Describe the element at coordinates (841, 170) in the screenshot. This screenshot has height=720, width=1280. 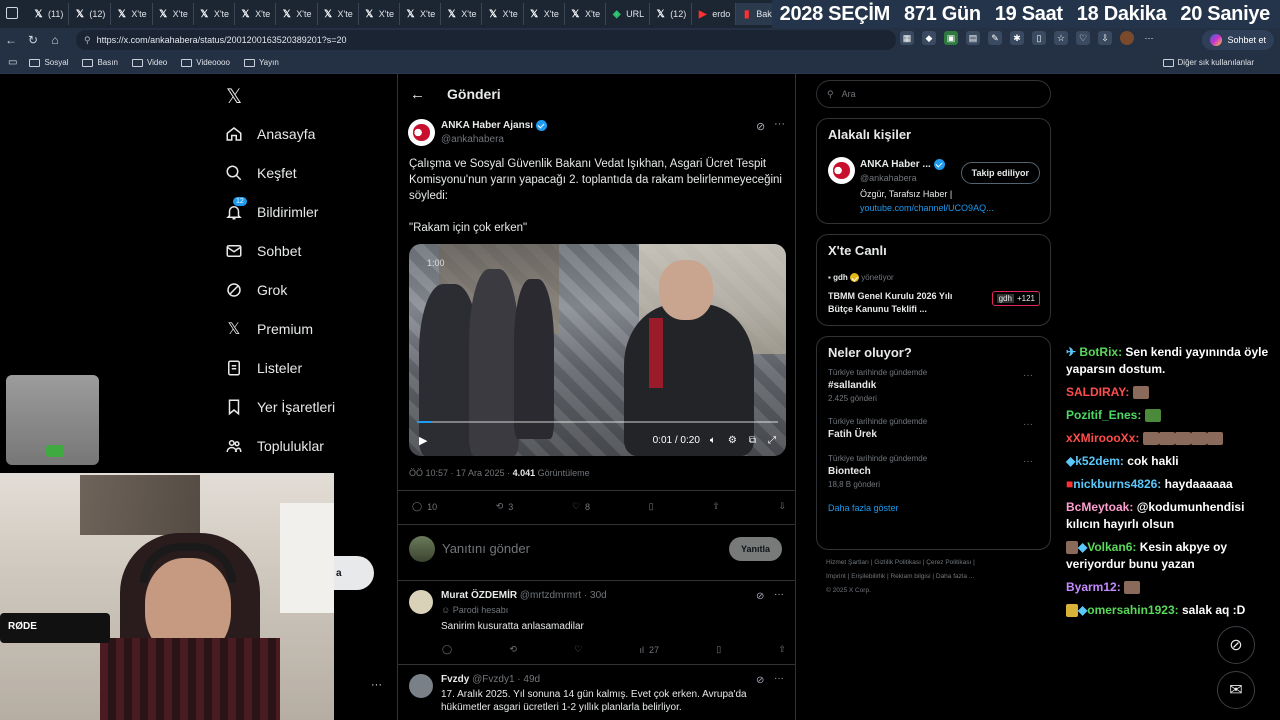
I see `related-avatar` at that location.